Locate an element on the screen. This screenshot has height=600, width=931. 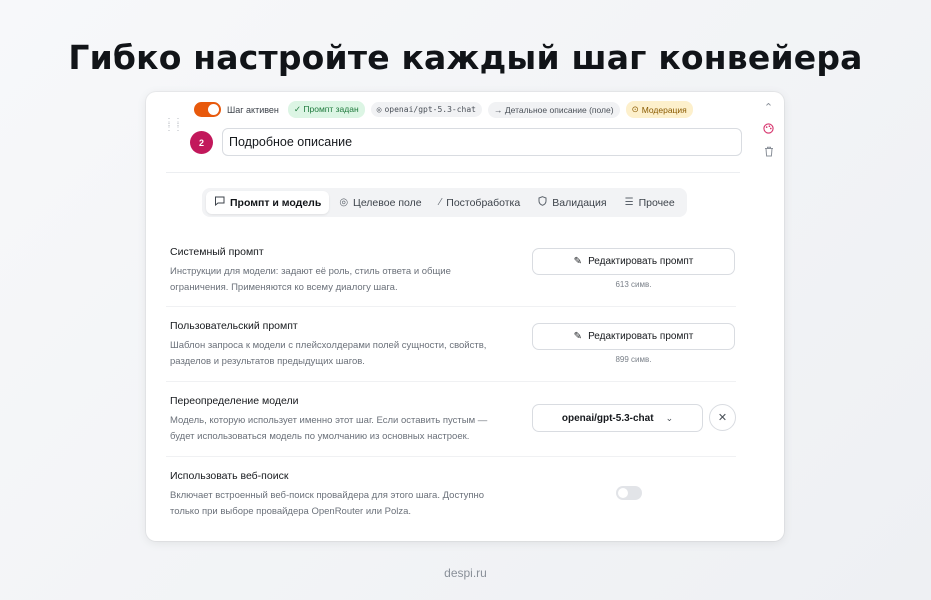
moderation-icon: ⊙ is located at coordinates (635, 109).